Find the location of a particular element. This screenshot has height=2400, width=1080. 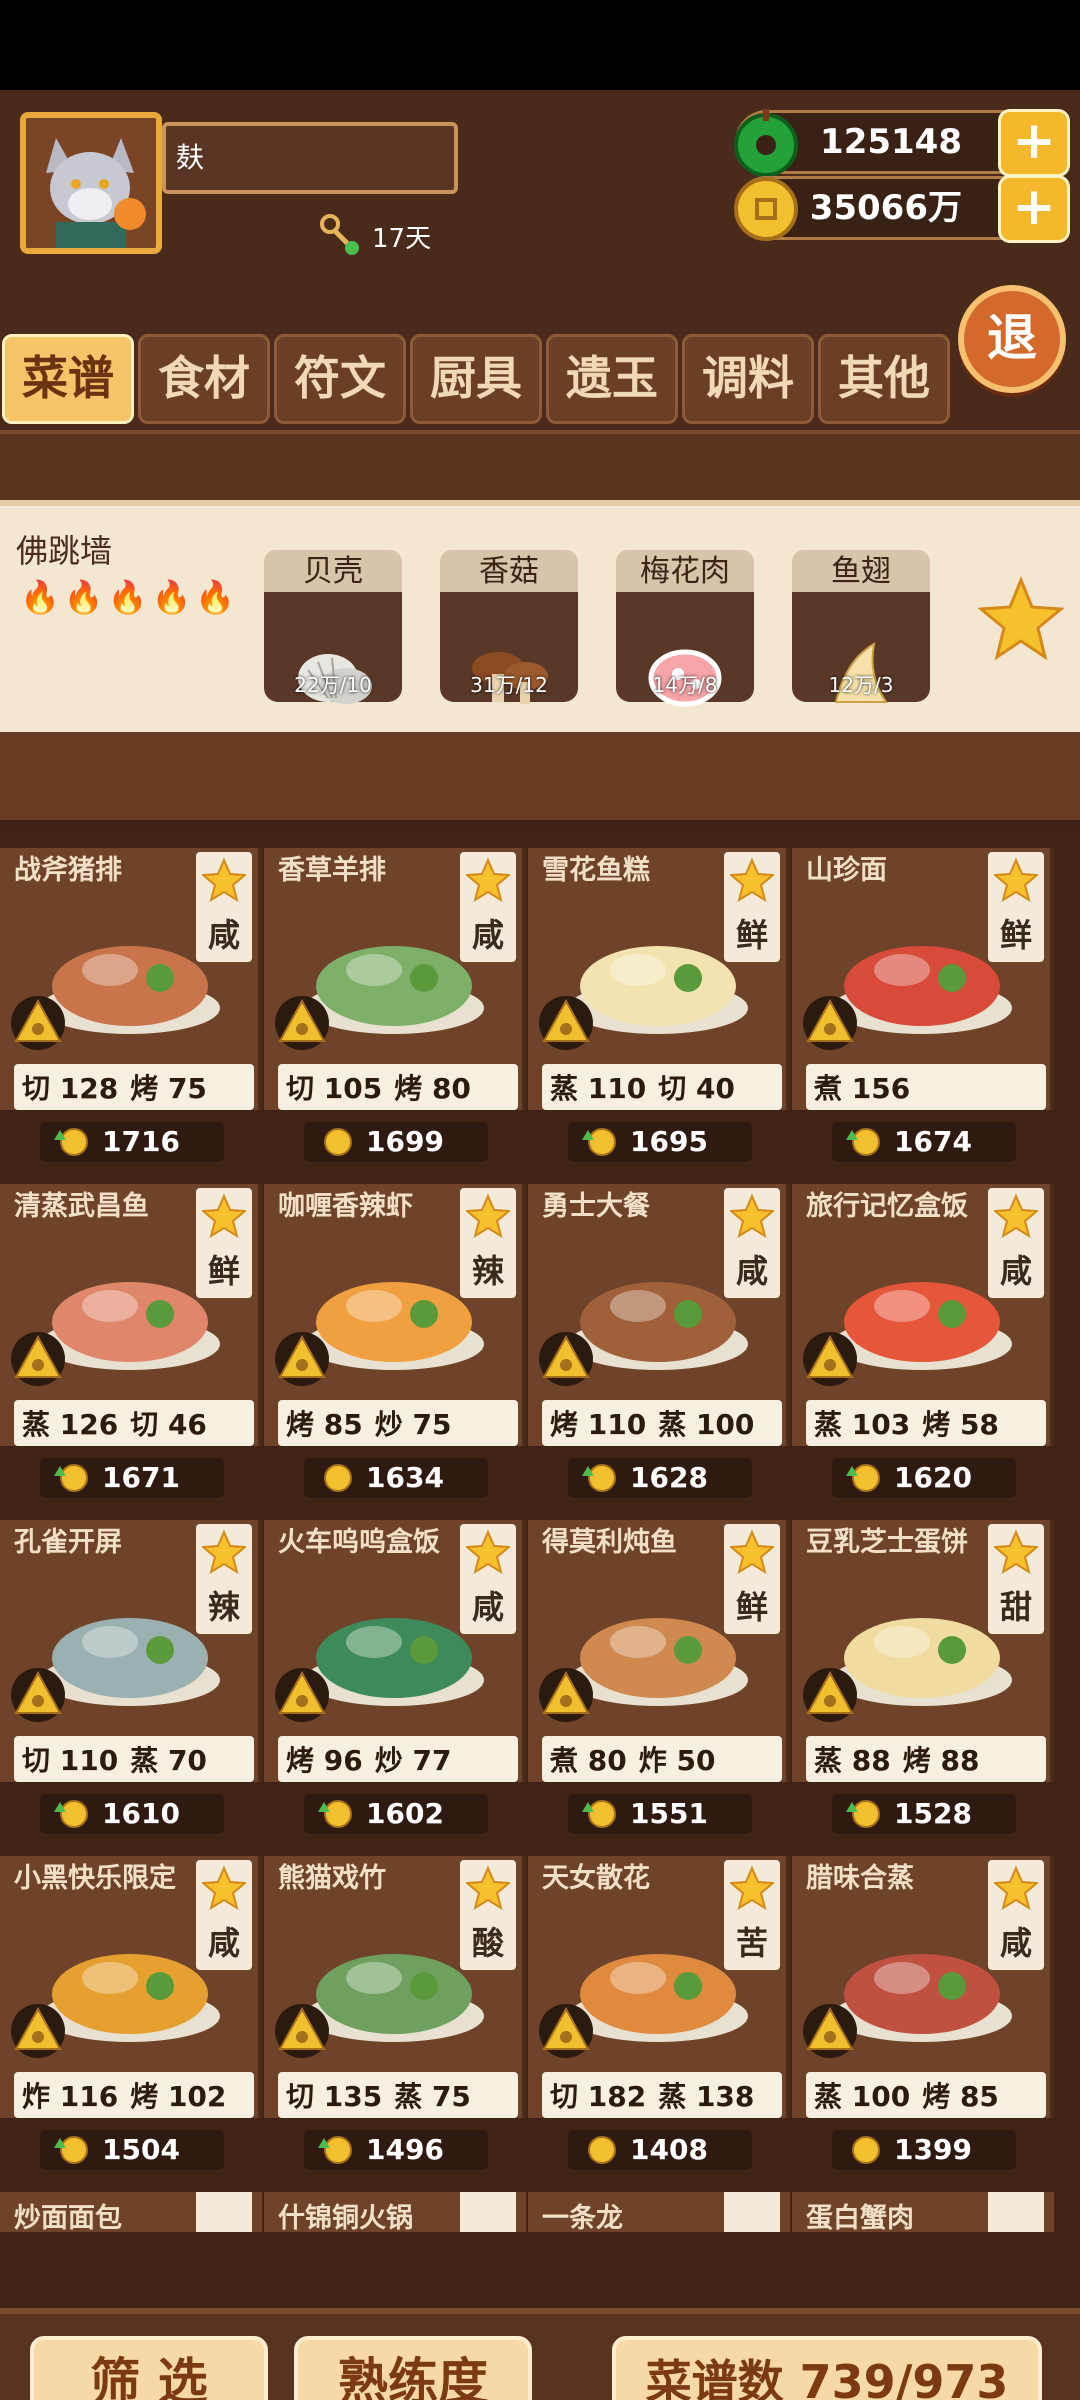

skill-1: 切 40 is located at coordinates (696, 1088).